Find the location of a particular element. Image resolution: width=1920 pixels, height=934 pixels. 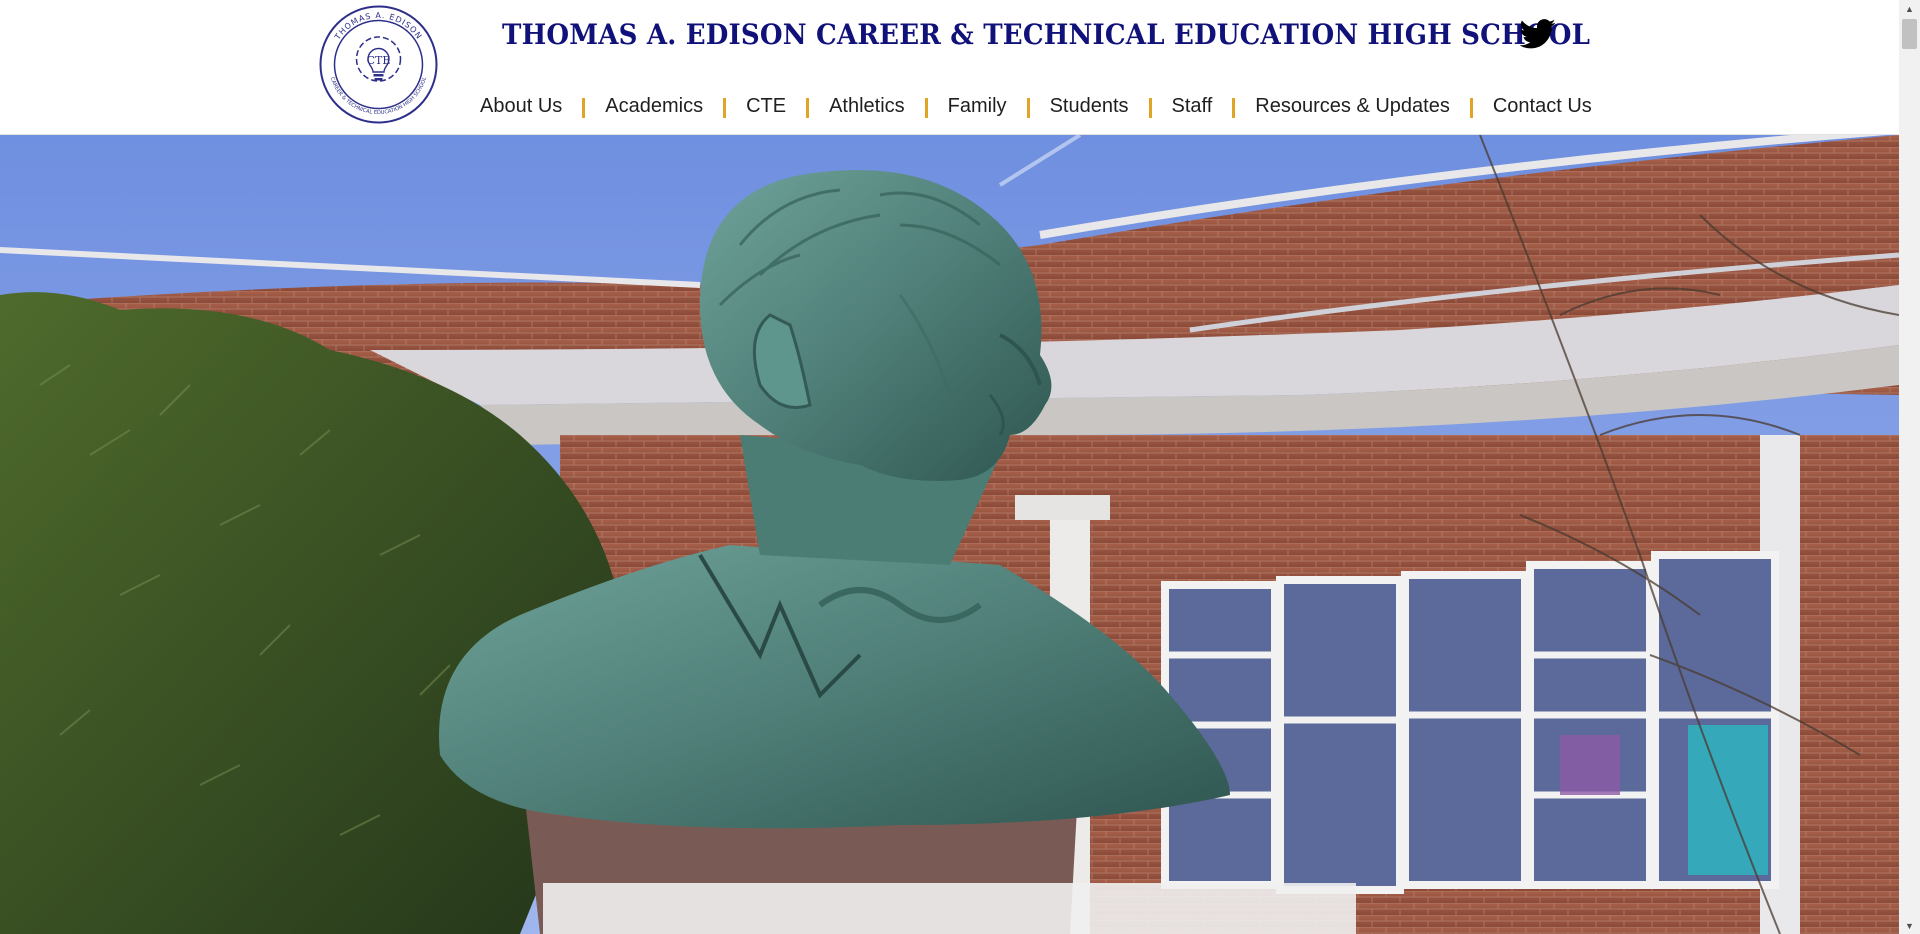

nav-students: Students is located at coordinates (1089, 106).